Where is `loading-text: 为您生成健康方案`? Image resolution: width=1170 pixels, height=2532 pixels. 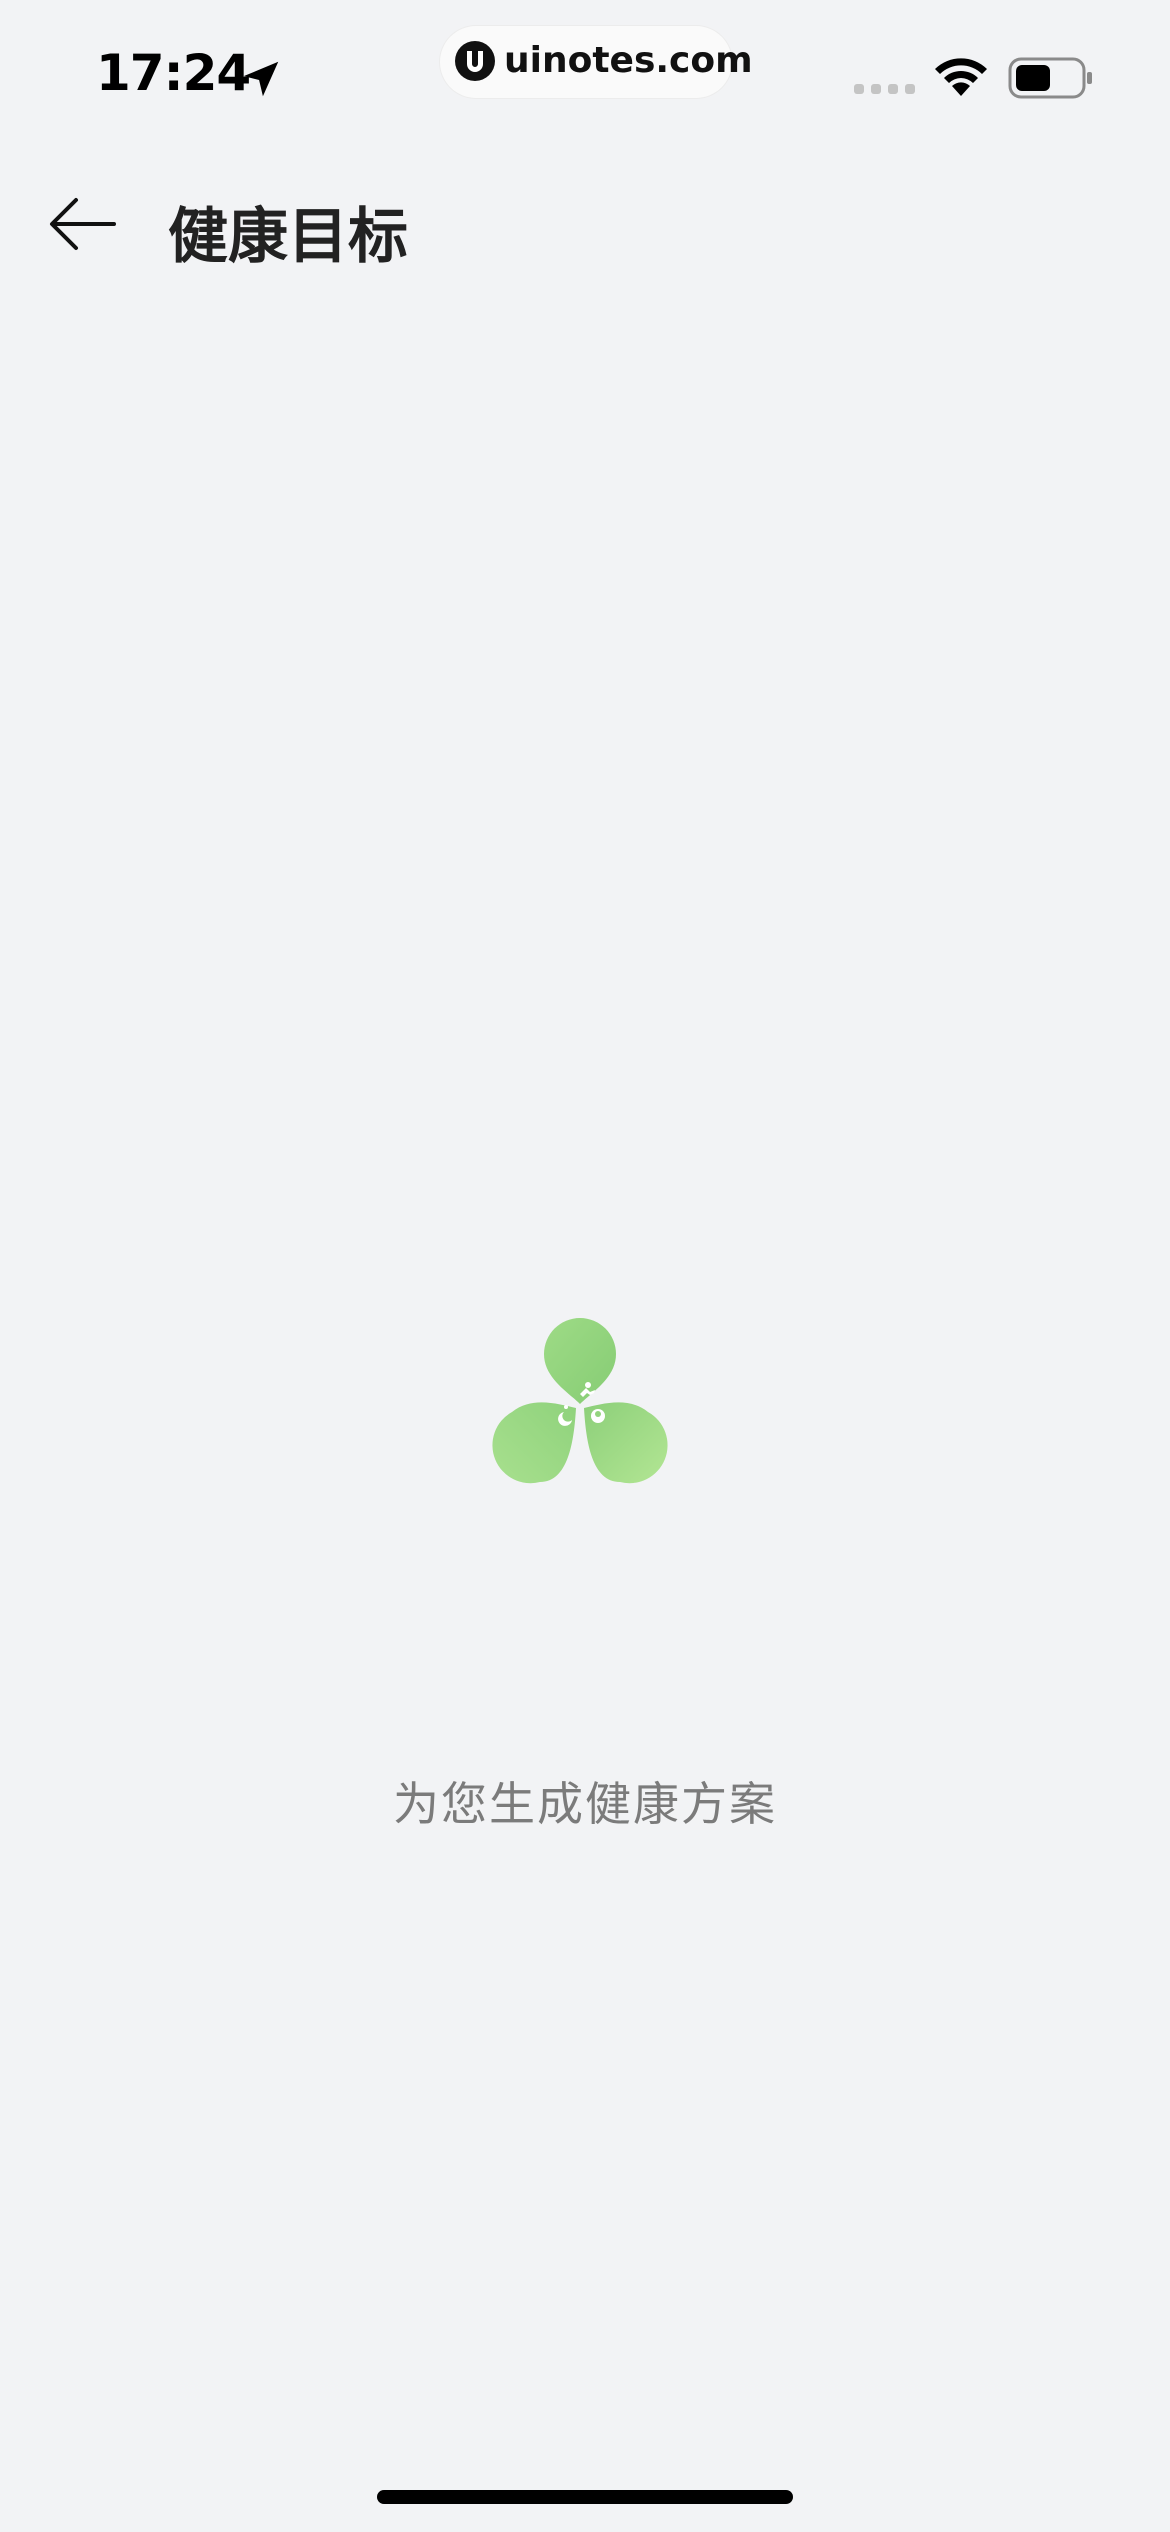 loading-text: 为您生成健康方案 is located at coordinates (585, 1804).